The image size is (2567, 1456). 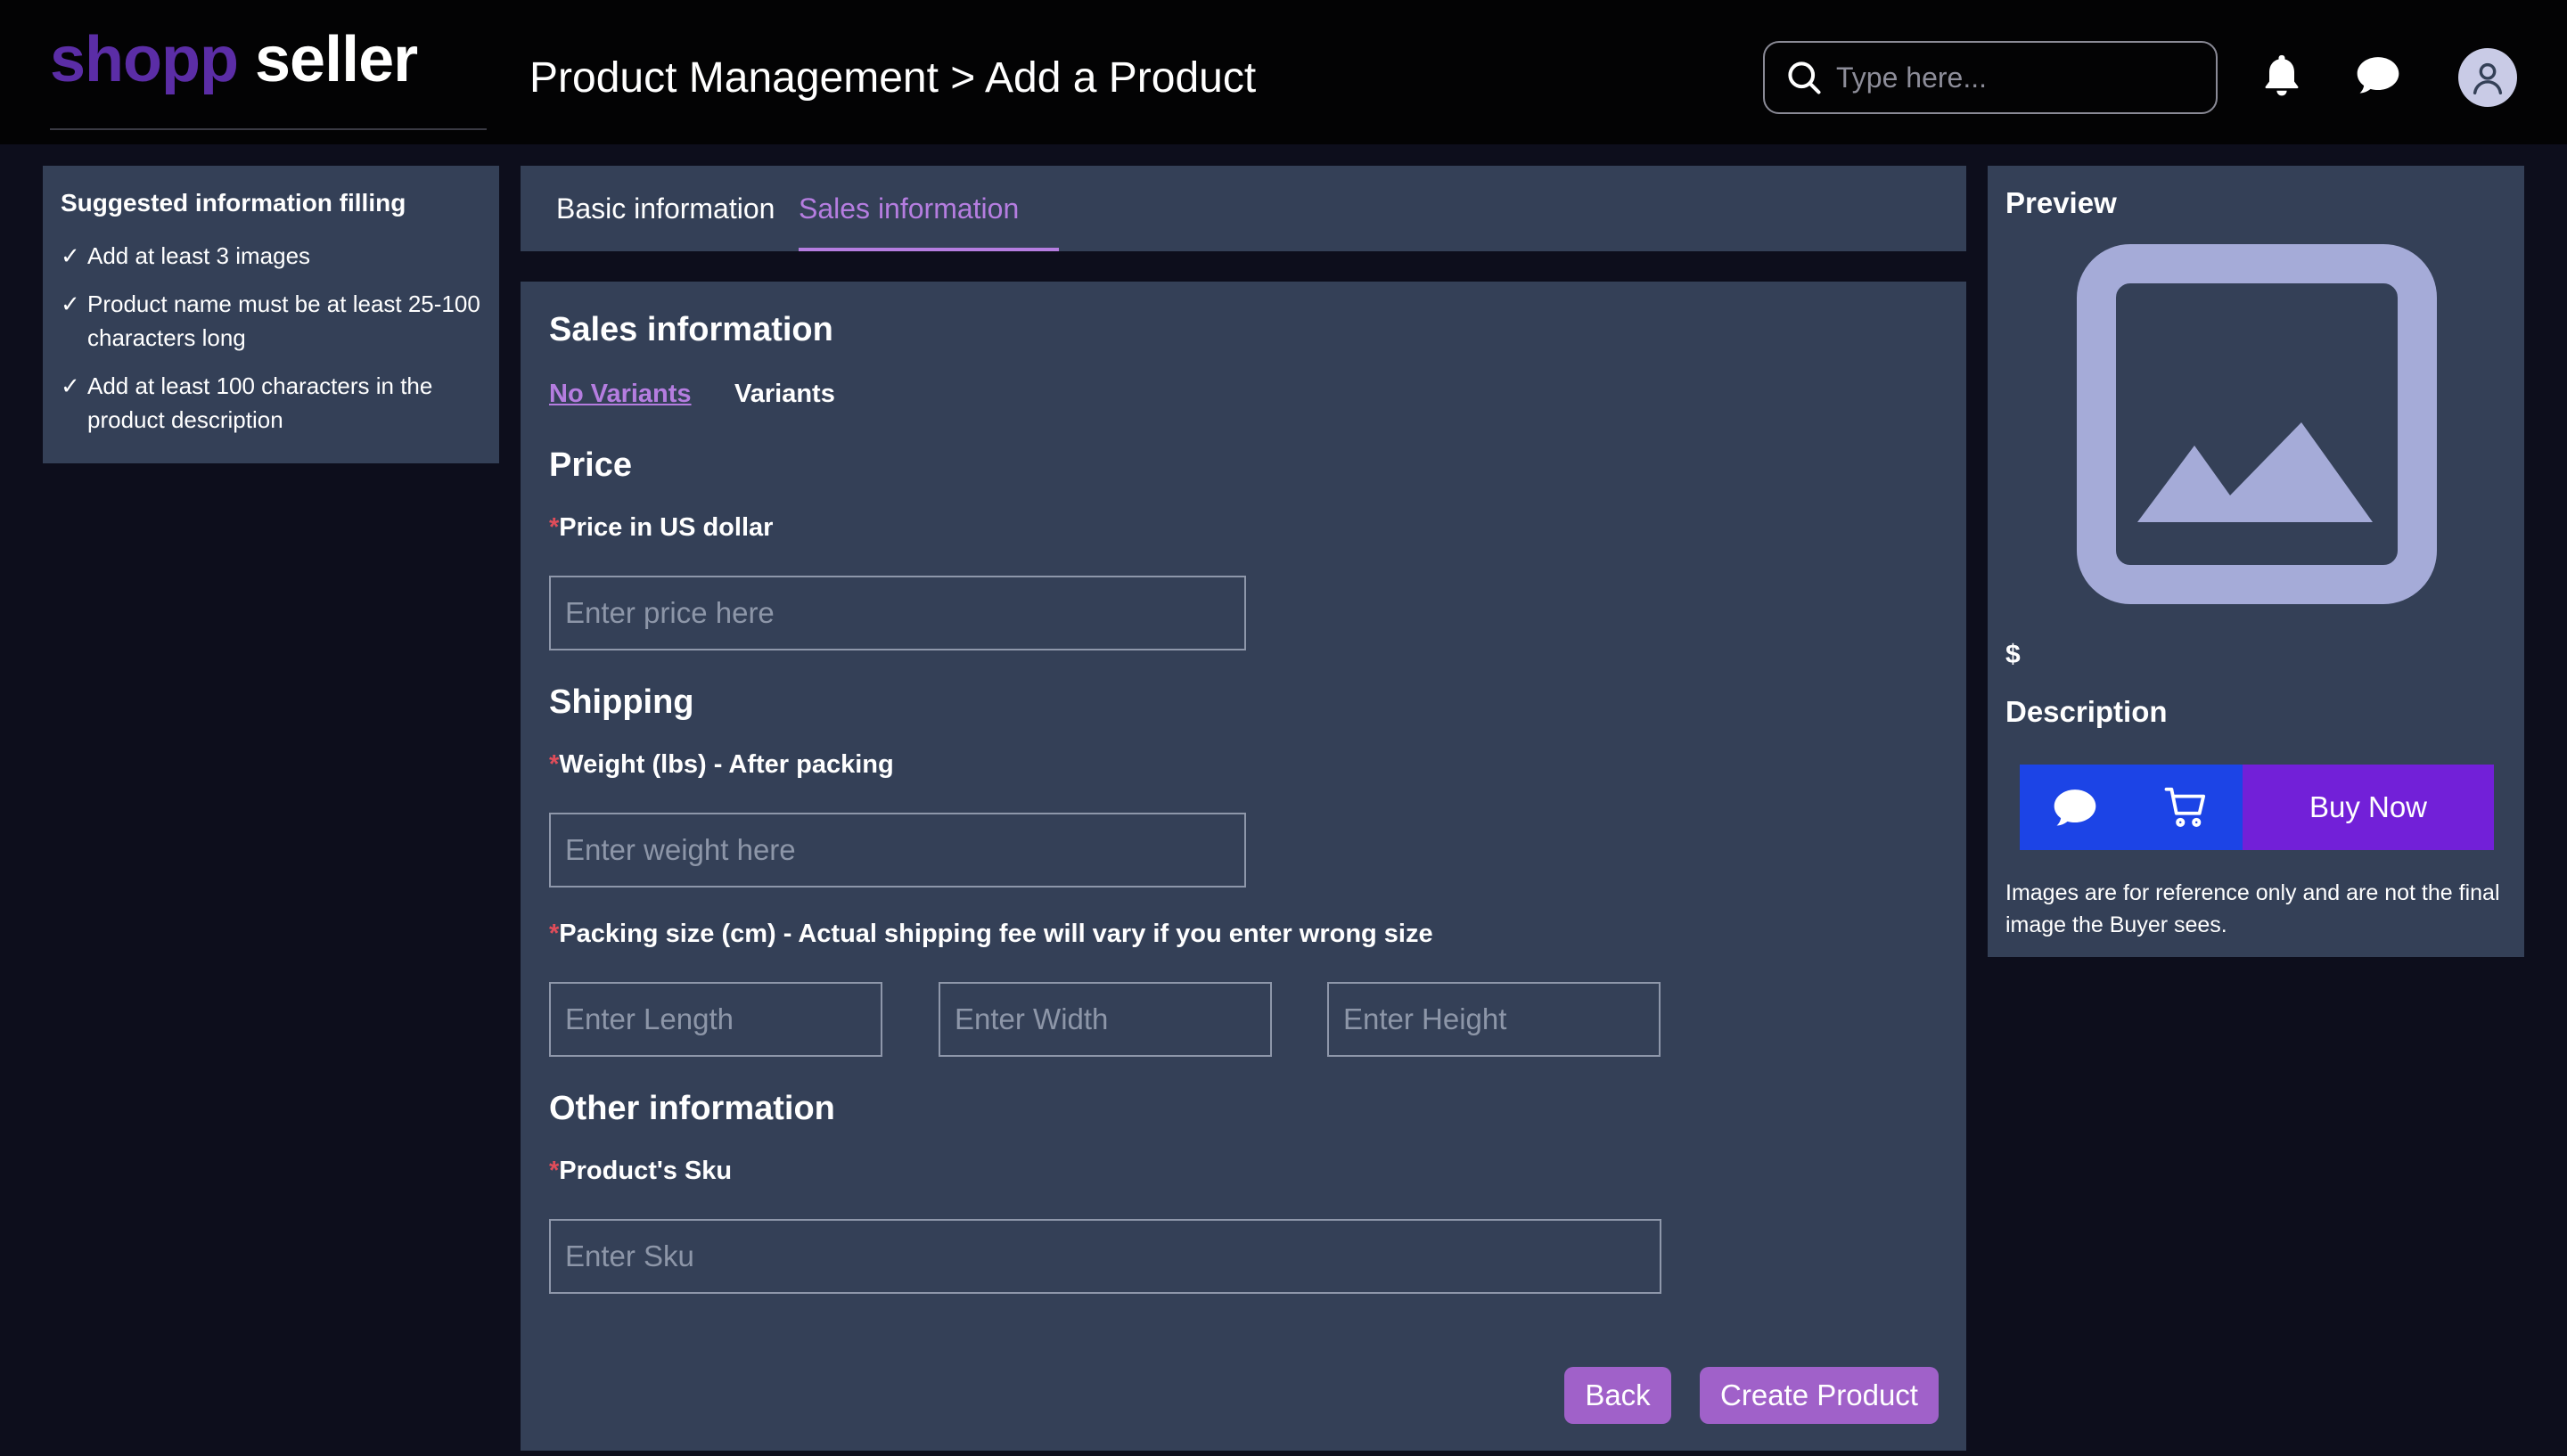 What do you see at coordinates (898, 613) in the screenshot?
I see `price-input` at bounding box center [898, 613].